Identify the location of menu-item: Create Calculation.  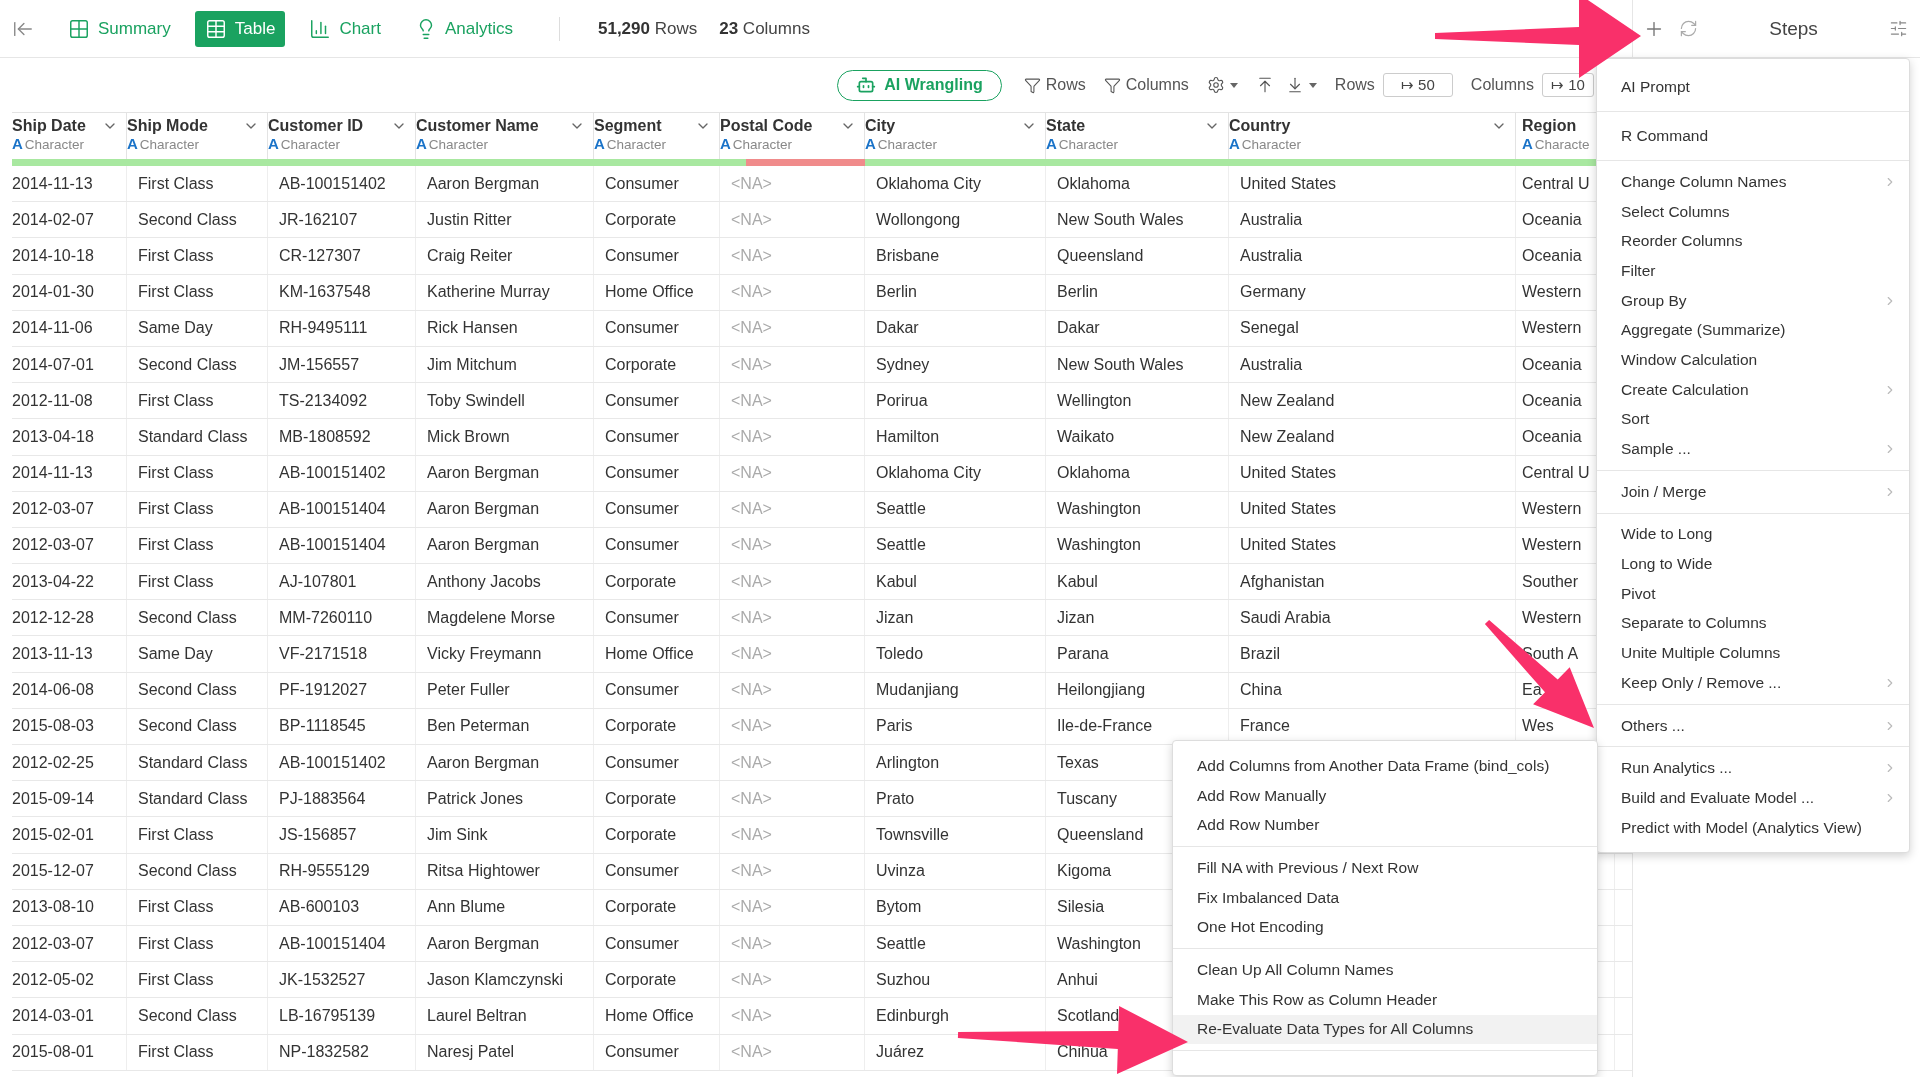
(1753, 389).